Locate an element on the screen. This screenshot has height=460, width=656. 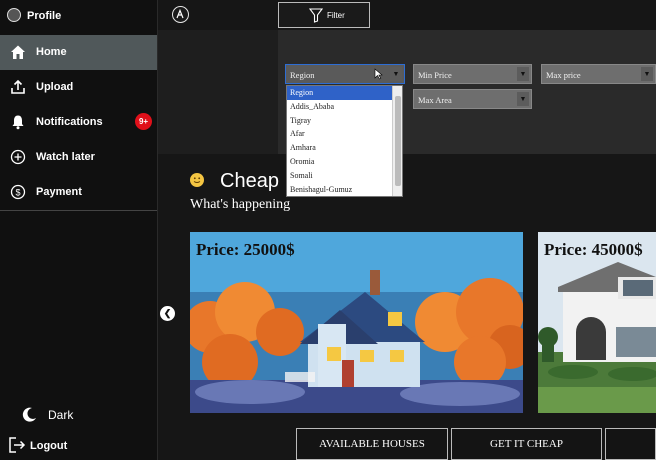
home-icon is located at coordinates (18, 52).